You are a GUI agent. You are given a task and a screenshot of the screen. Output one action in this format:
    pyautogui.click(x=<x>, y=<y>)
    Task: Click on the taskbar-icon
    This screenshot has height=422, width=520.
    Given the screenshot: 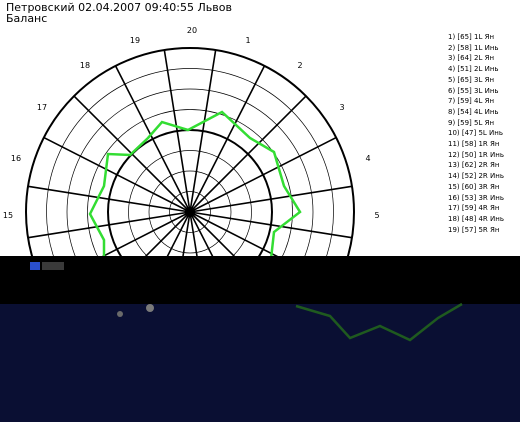 What is the action you would take?
    pyautogui.click(x=35, y=266)
    